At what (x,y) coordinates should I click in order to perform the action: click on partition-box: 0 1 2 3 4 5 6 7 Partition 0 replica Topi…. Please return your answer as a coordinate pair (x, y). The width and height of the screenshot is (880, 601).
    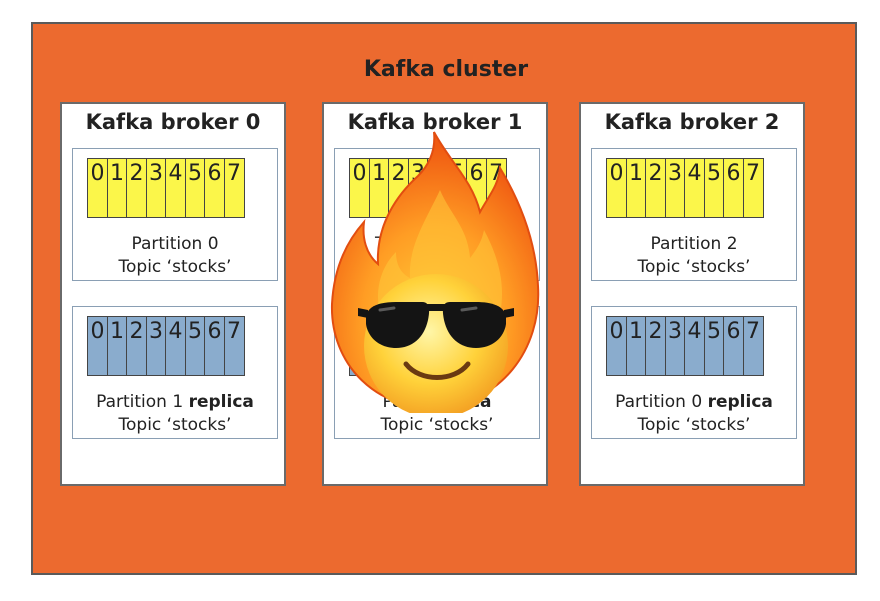
    Looking at the image, I should click on (694, 372).